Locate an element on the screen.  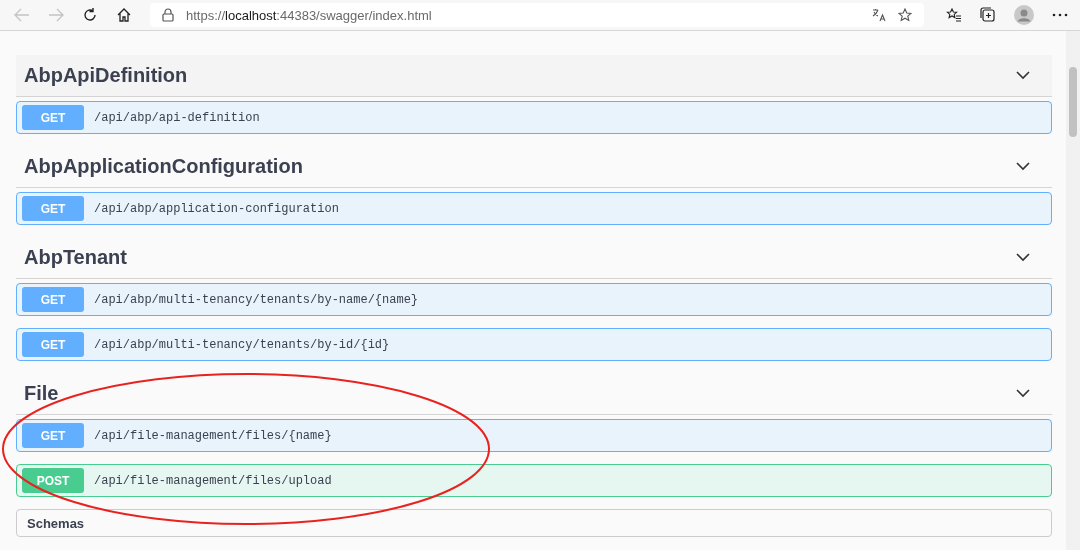
scrollbar-thumb is located at coordinates (1073, 102).